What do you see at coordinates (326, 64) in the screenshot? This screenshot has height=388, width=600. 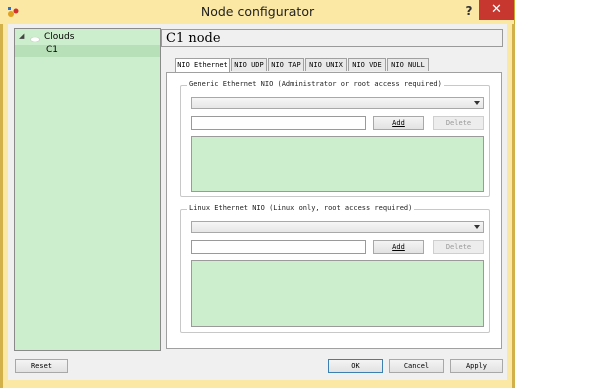 I see `tab-nio-unix: NIO UNIX` at bounding box center [326, 64].